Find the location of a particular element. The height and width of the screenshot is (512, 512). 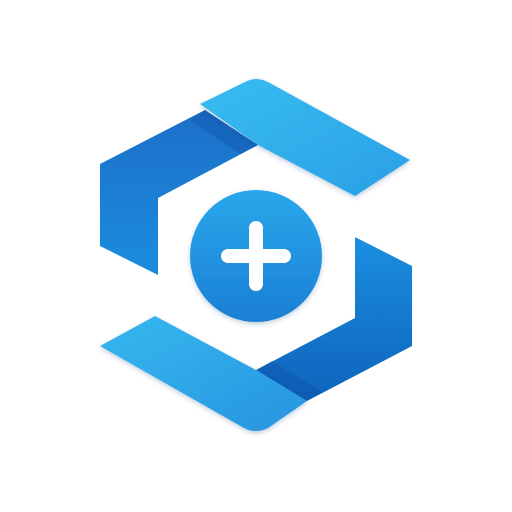

plus-icon-vertical is located at coordinates (256, 256).